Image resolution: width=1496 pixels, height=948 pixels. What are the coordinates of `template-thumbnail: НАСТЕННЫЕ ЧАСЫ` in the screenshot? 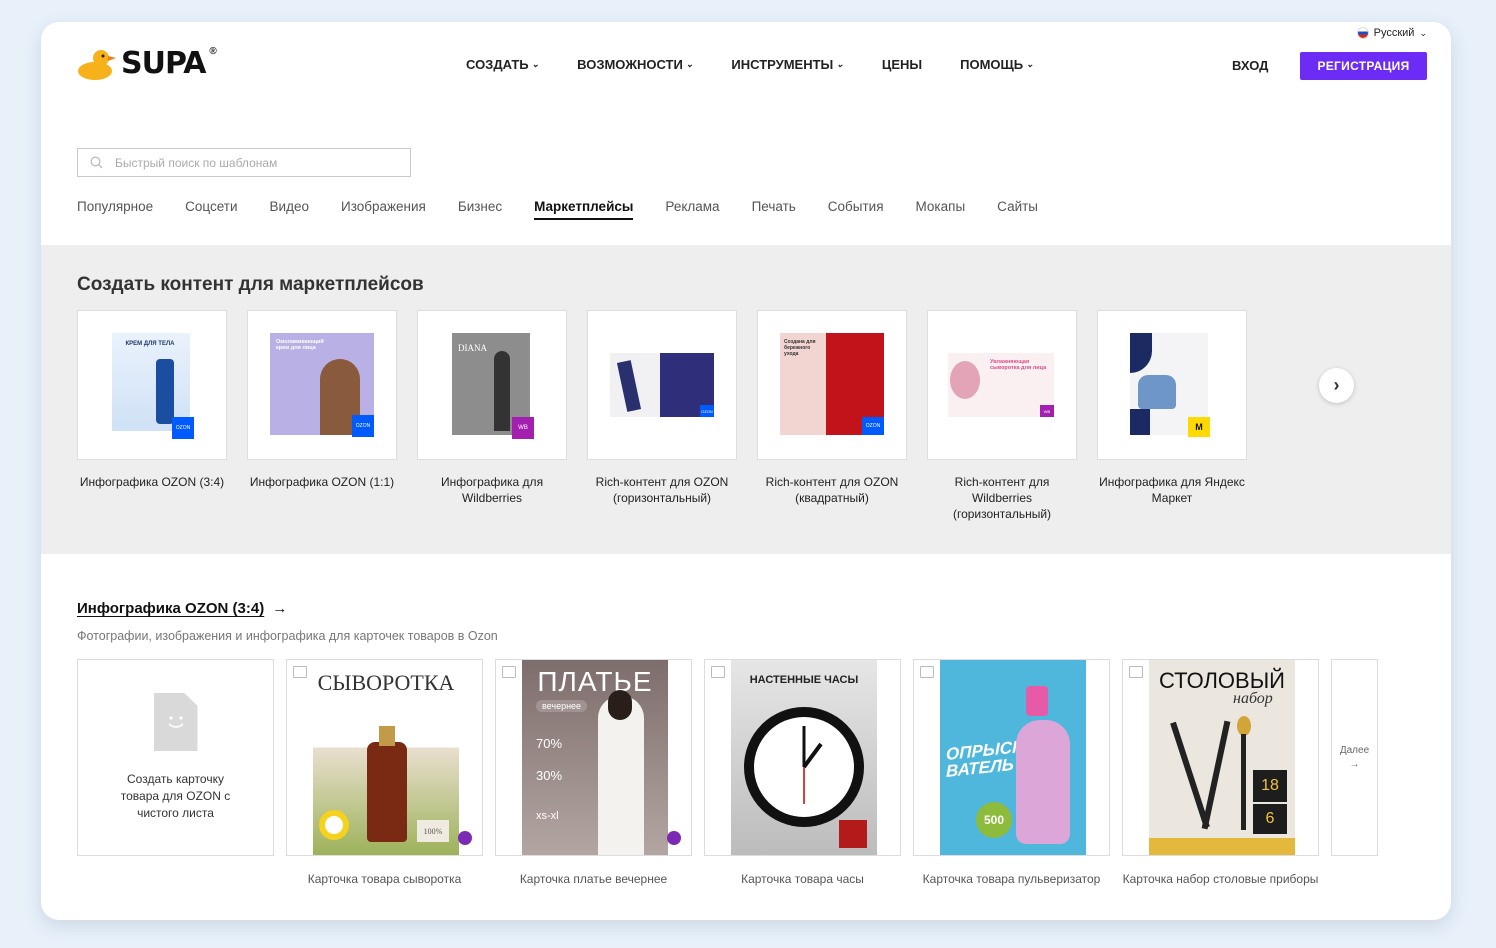 It's located at (802, 757).